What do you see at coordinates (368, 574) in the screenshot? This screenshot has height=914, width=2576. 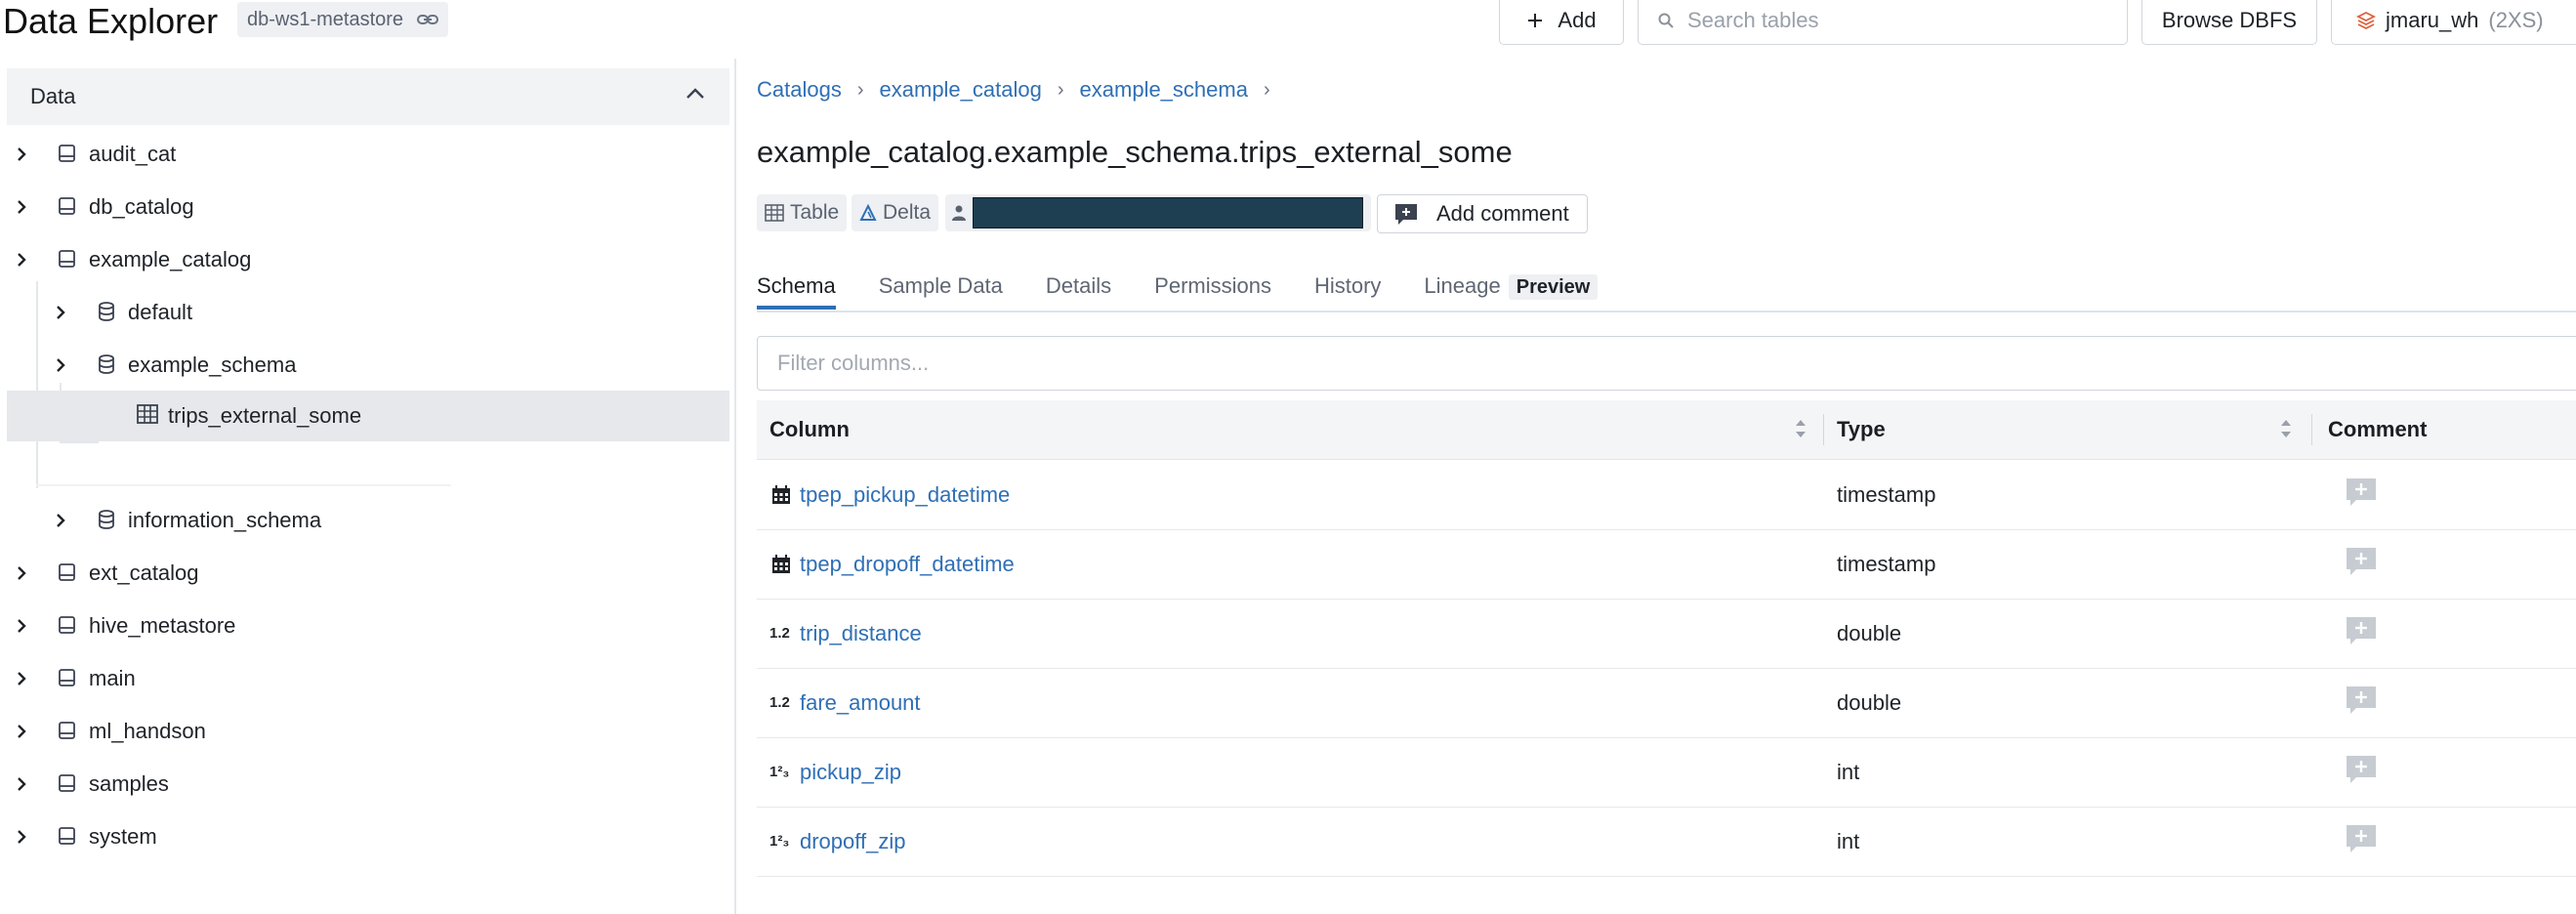 I see `tree-item-ext-catalog: ext_catalog` at bounding box center [368, 574].